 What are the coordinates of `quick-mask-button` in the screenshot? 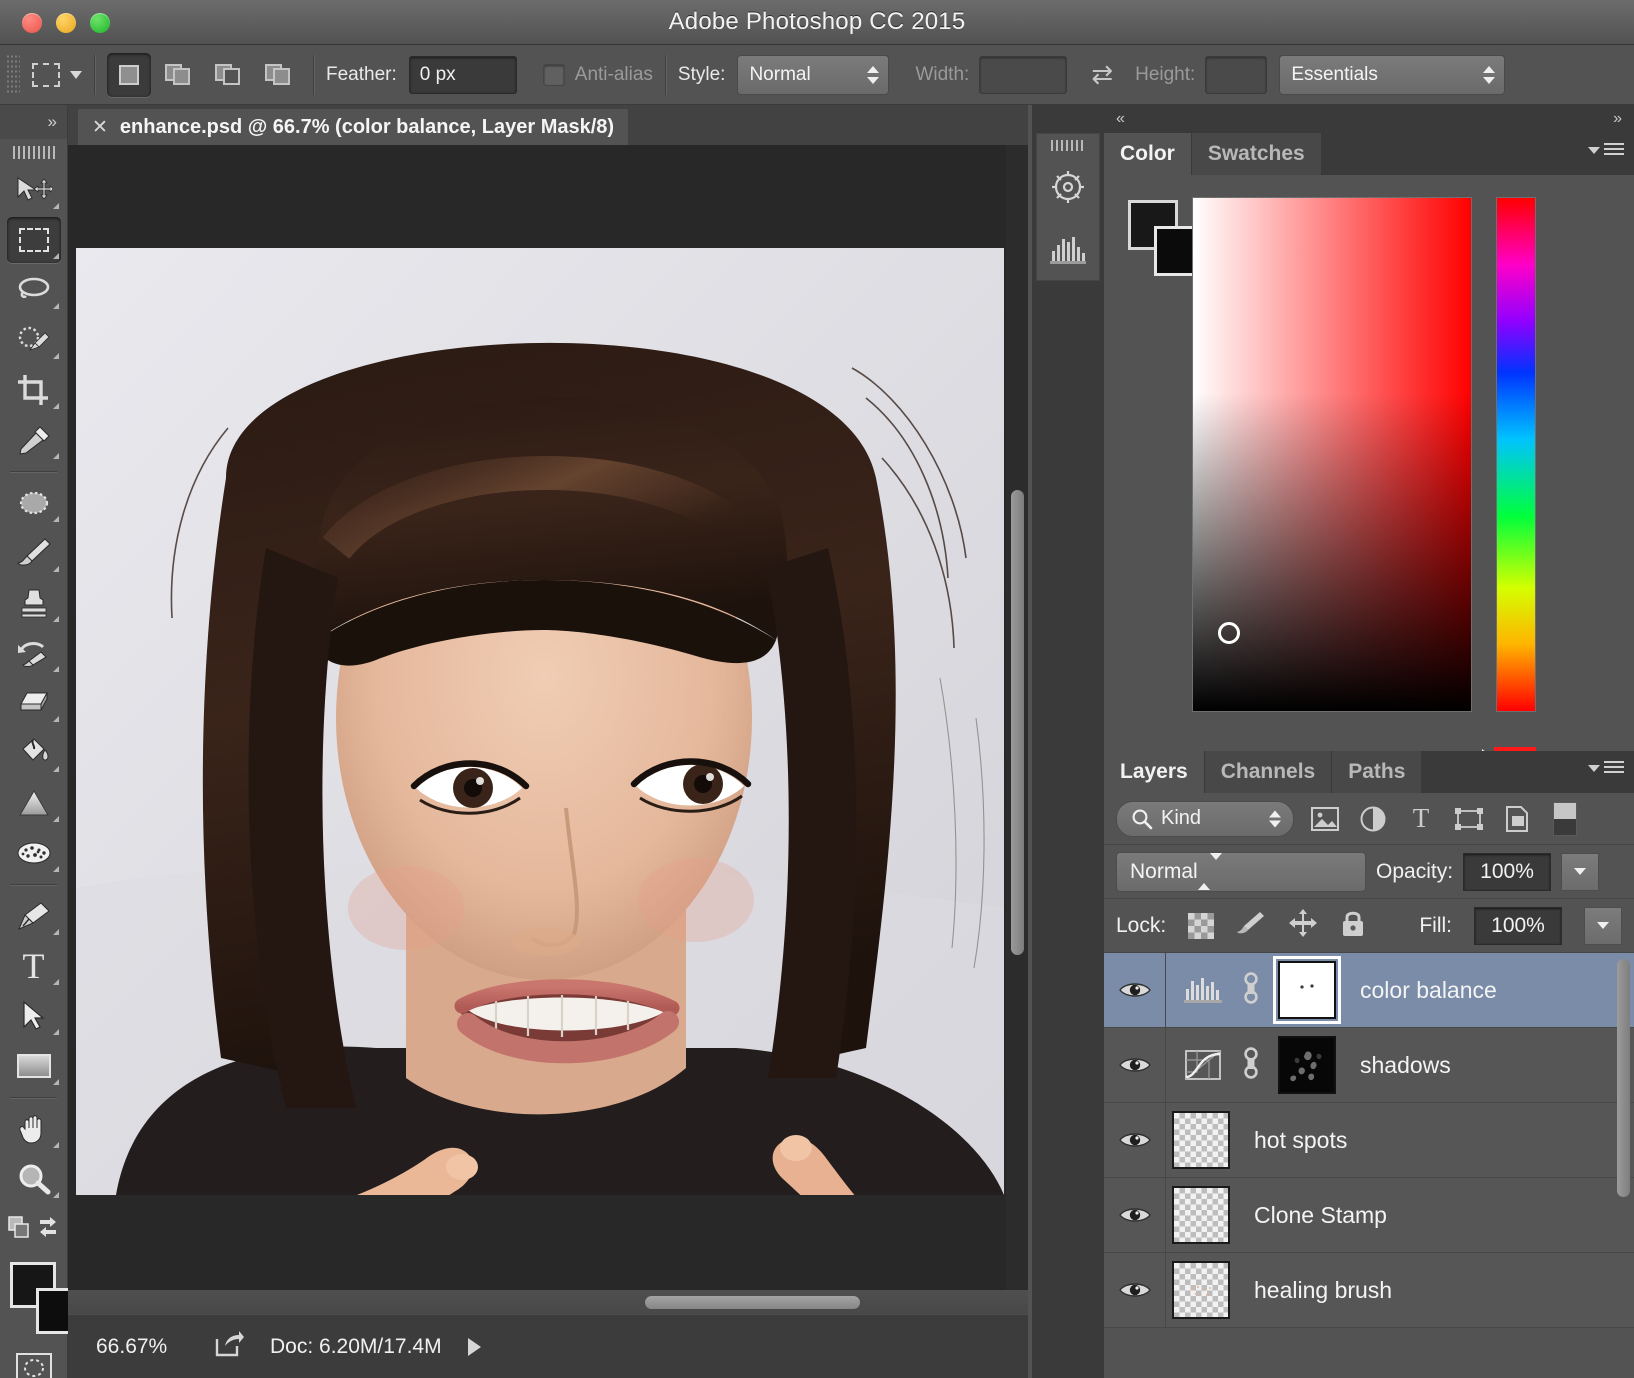 It's located at (33, 1360).